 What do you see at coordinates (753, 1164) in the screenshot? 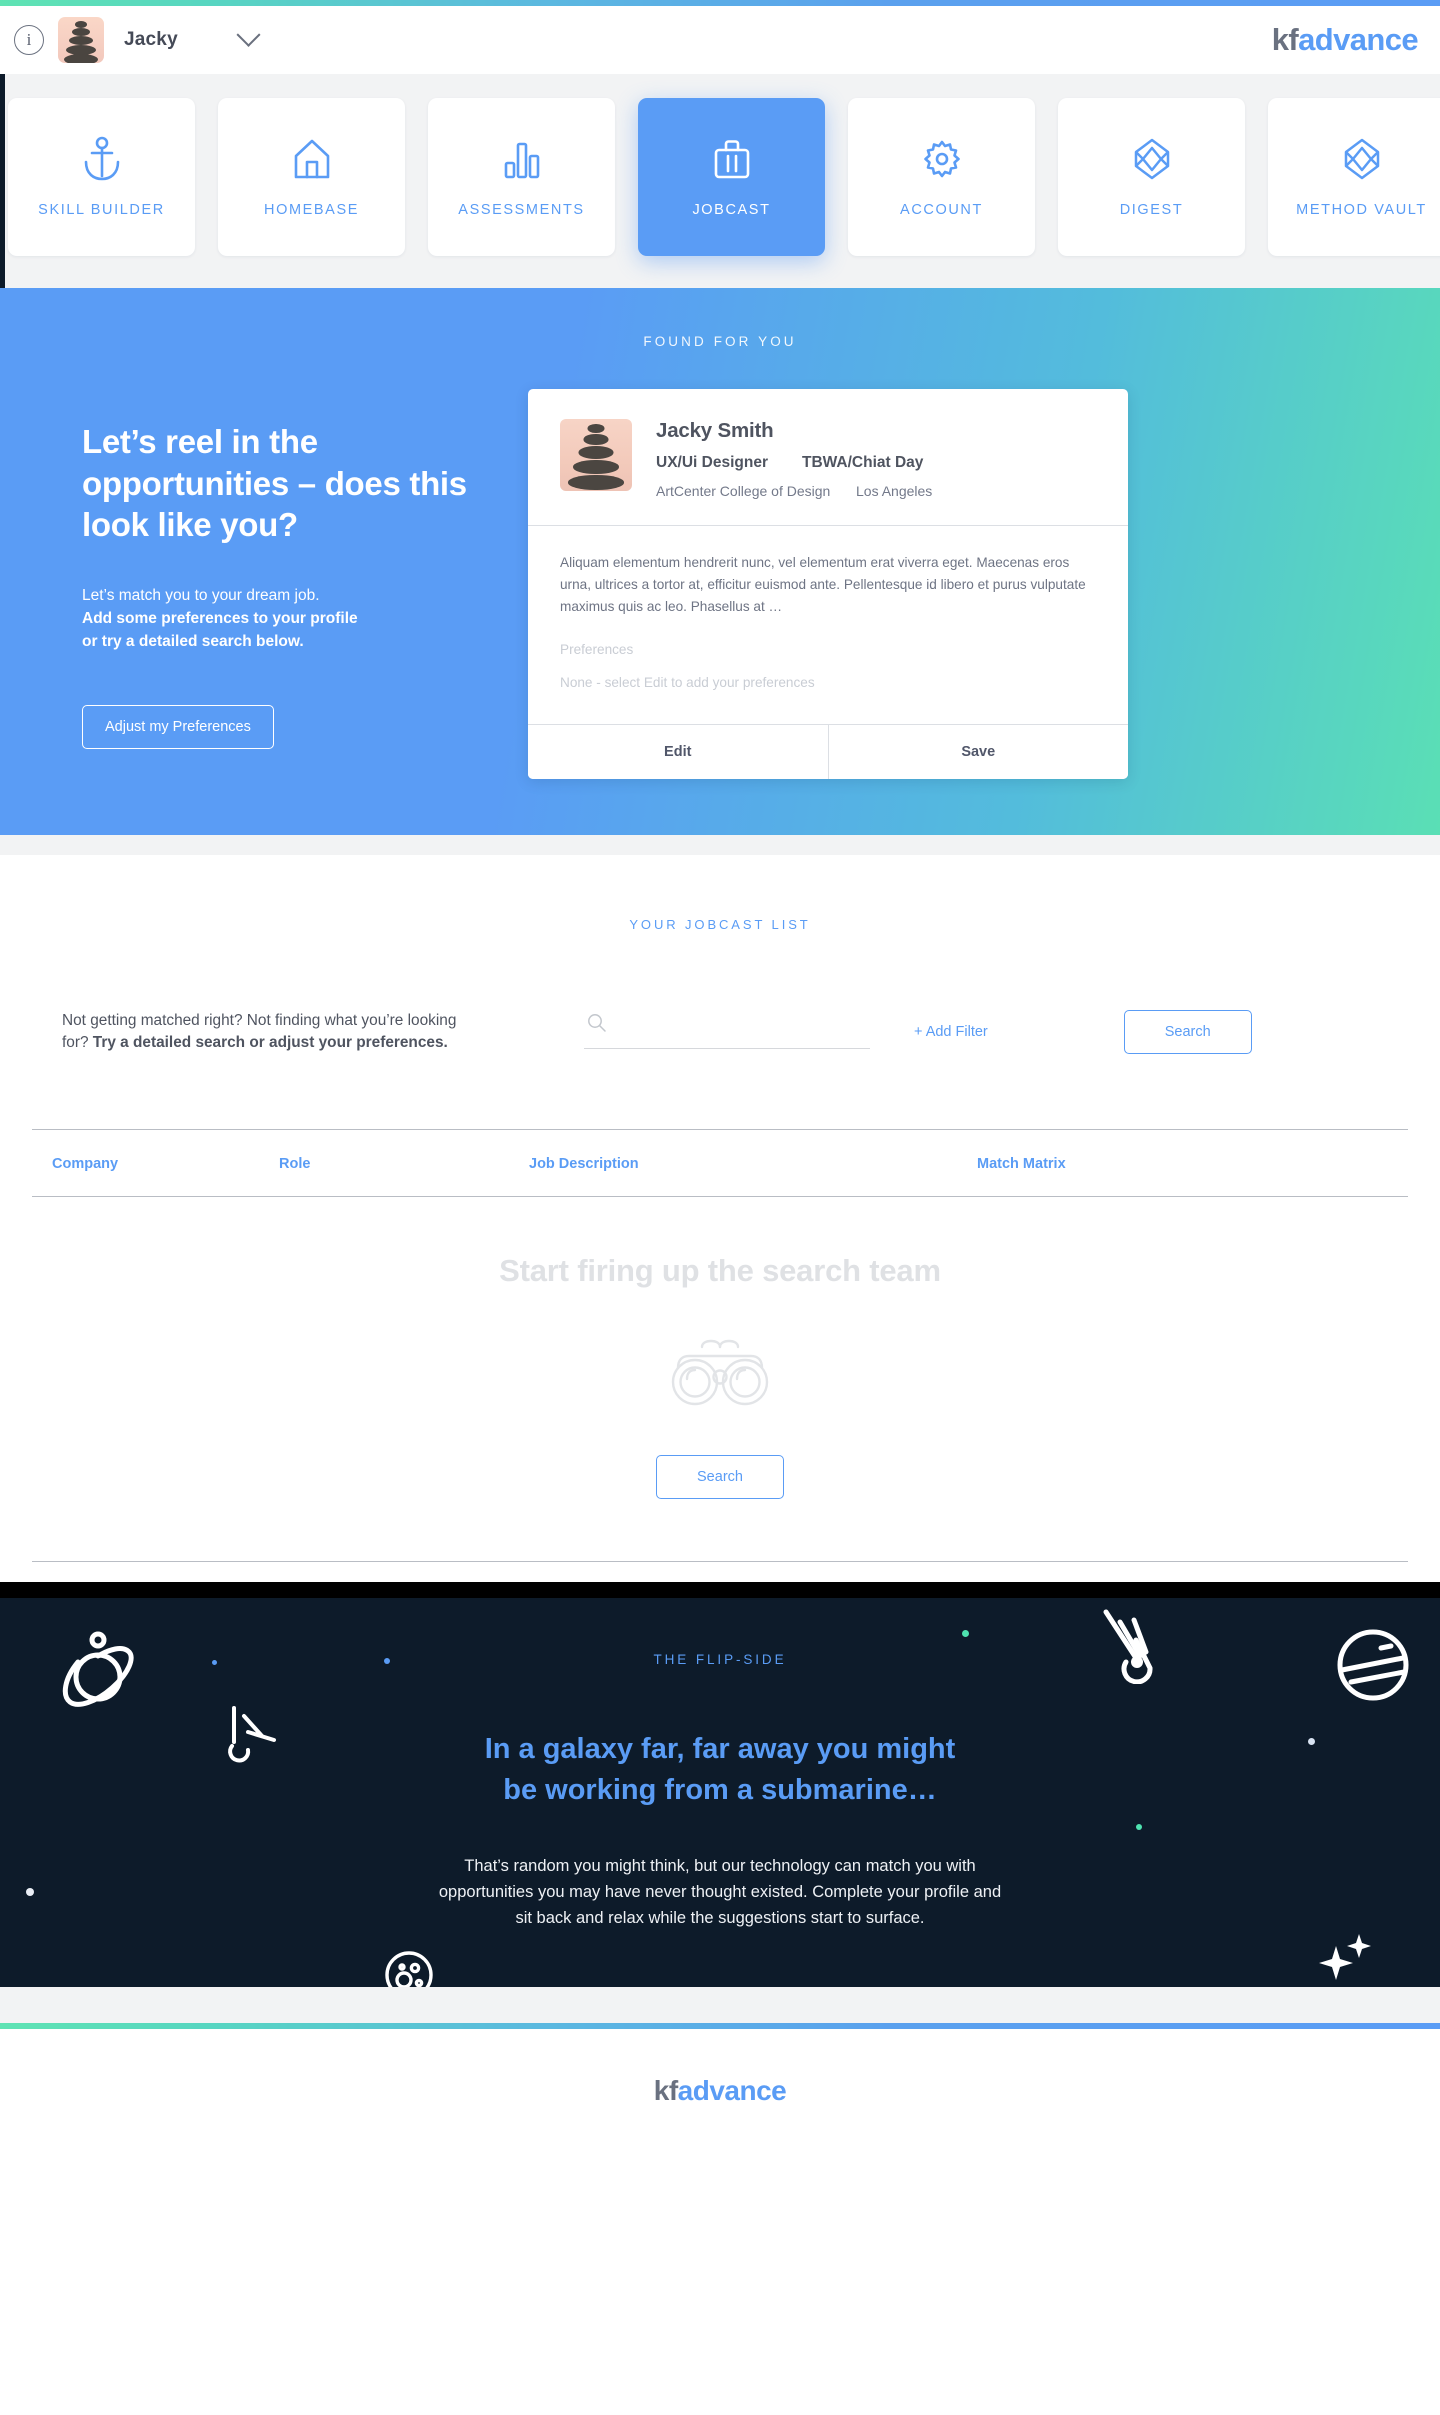
I see `column-header-job-description: Job Description` at bounding box center [753, 1164].